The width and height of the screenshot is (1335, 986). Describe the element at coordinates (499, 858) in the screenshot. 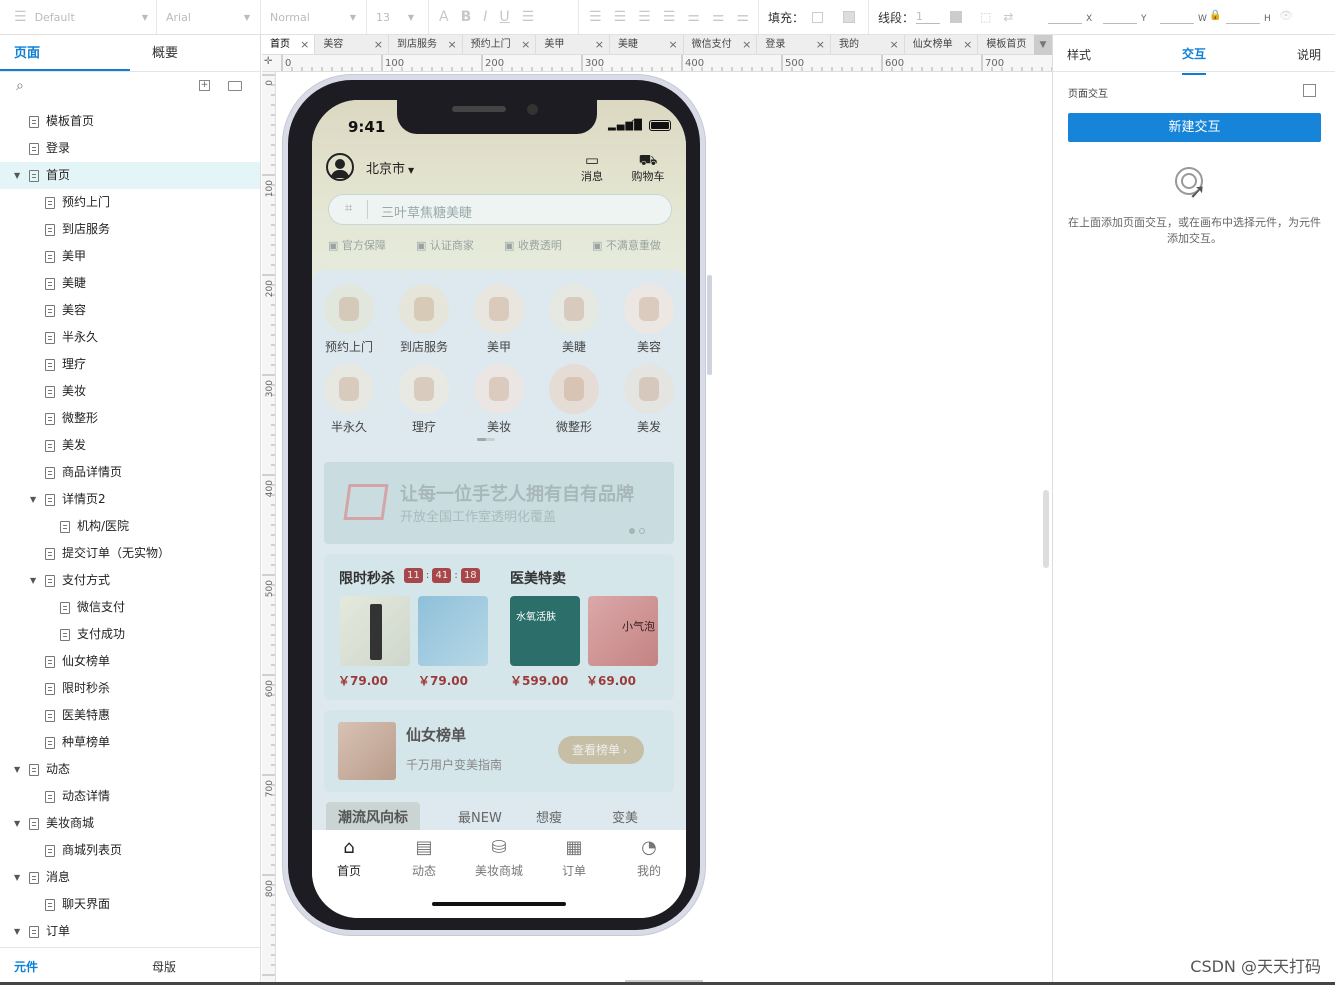

I see `tab-bar-item: ⛁ 美妆商城` at that location.